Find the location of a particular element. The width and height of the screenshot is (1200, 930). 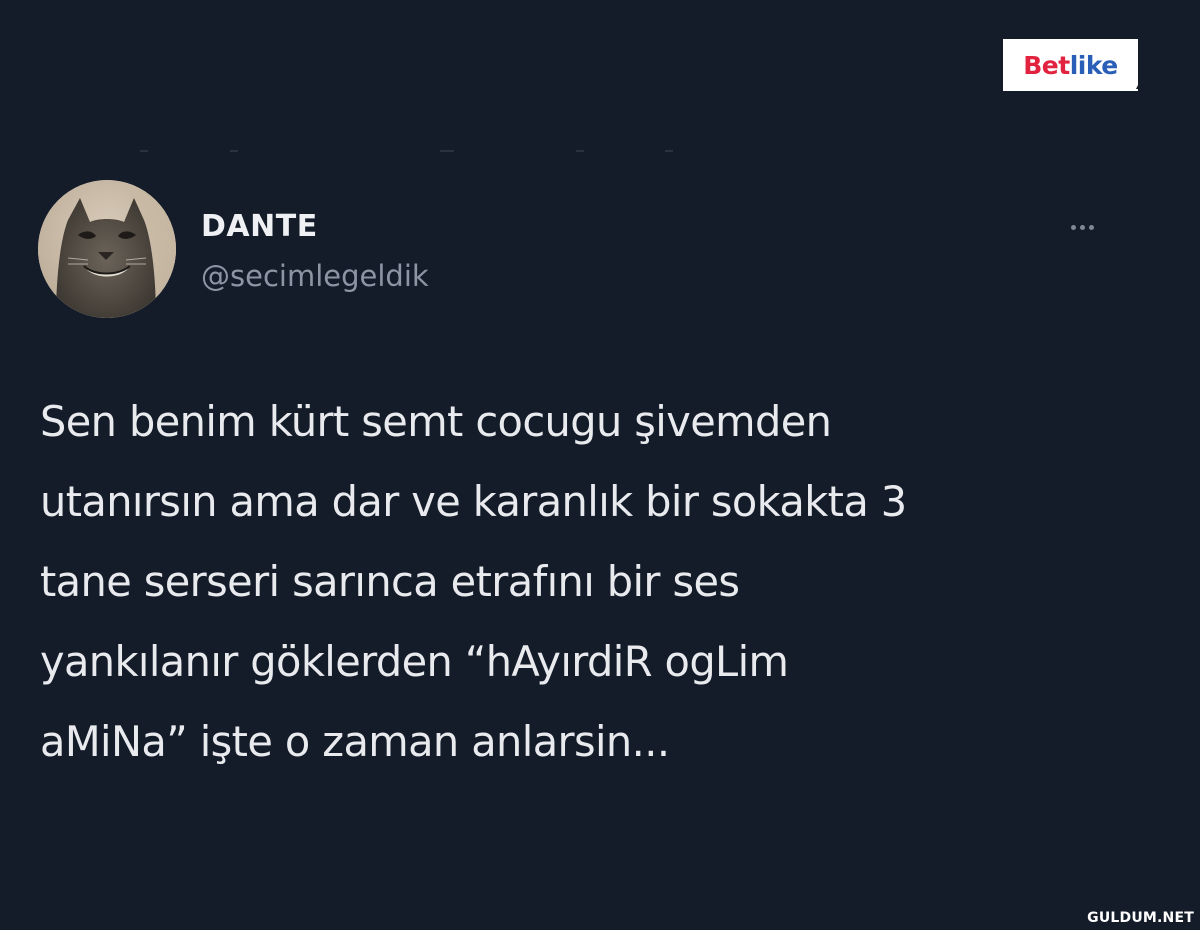

cropped-header-remnant is located at coordinates (410, 151).